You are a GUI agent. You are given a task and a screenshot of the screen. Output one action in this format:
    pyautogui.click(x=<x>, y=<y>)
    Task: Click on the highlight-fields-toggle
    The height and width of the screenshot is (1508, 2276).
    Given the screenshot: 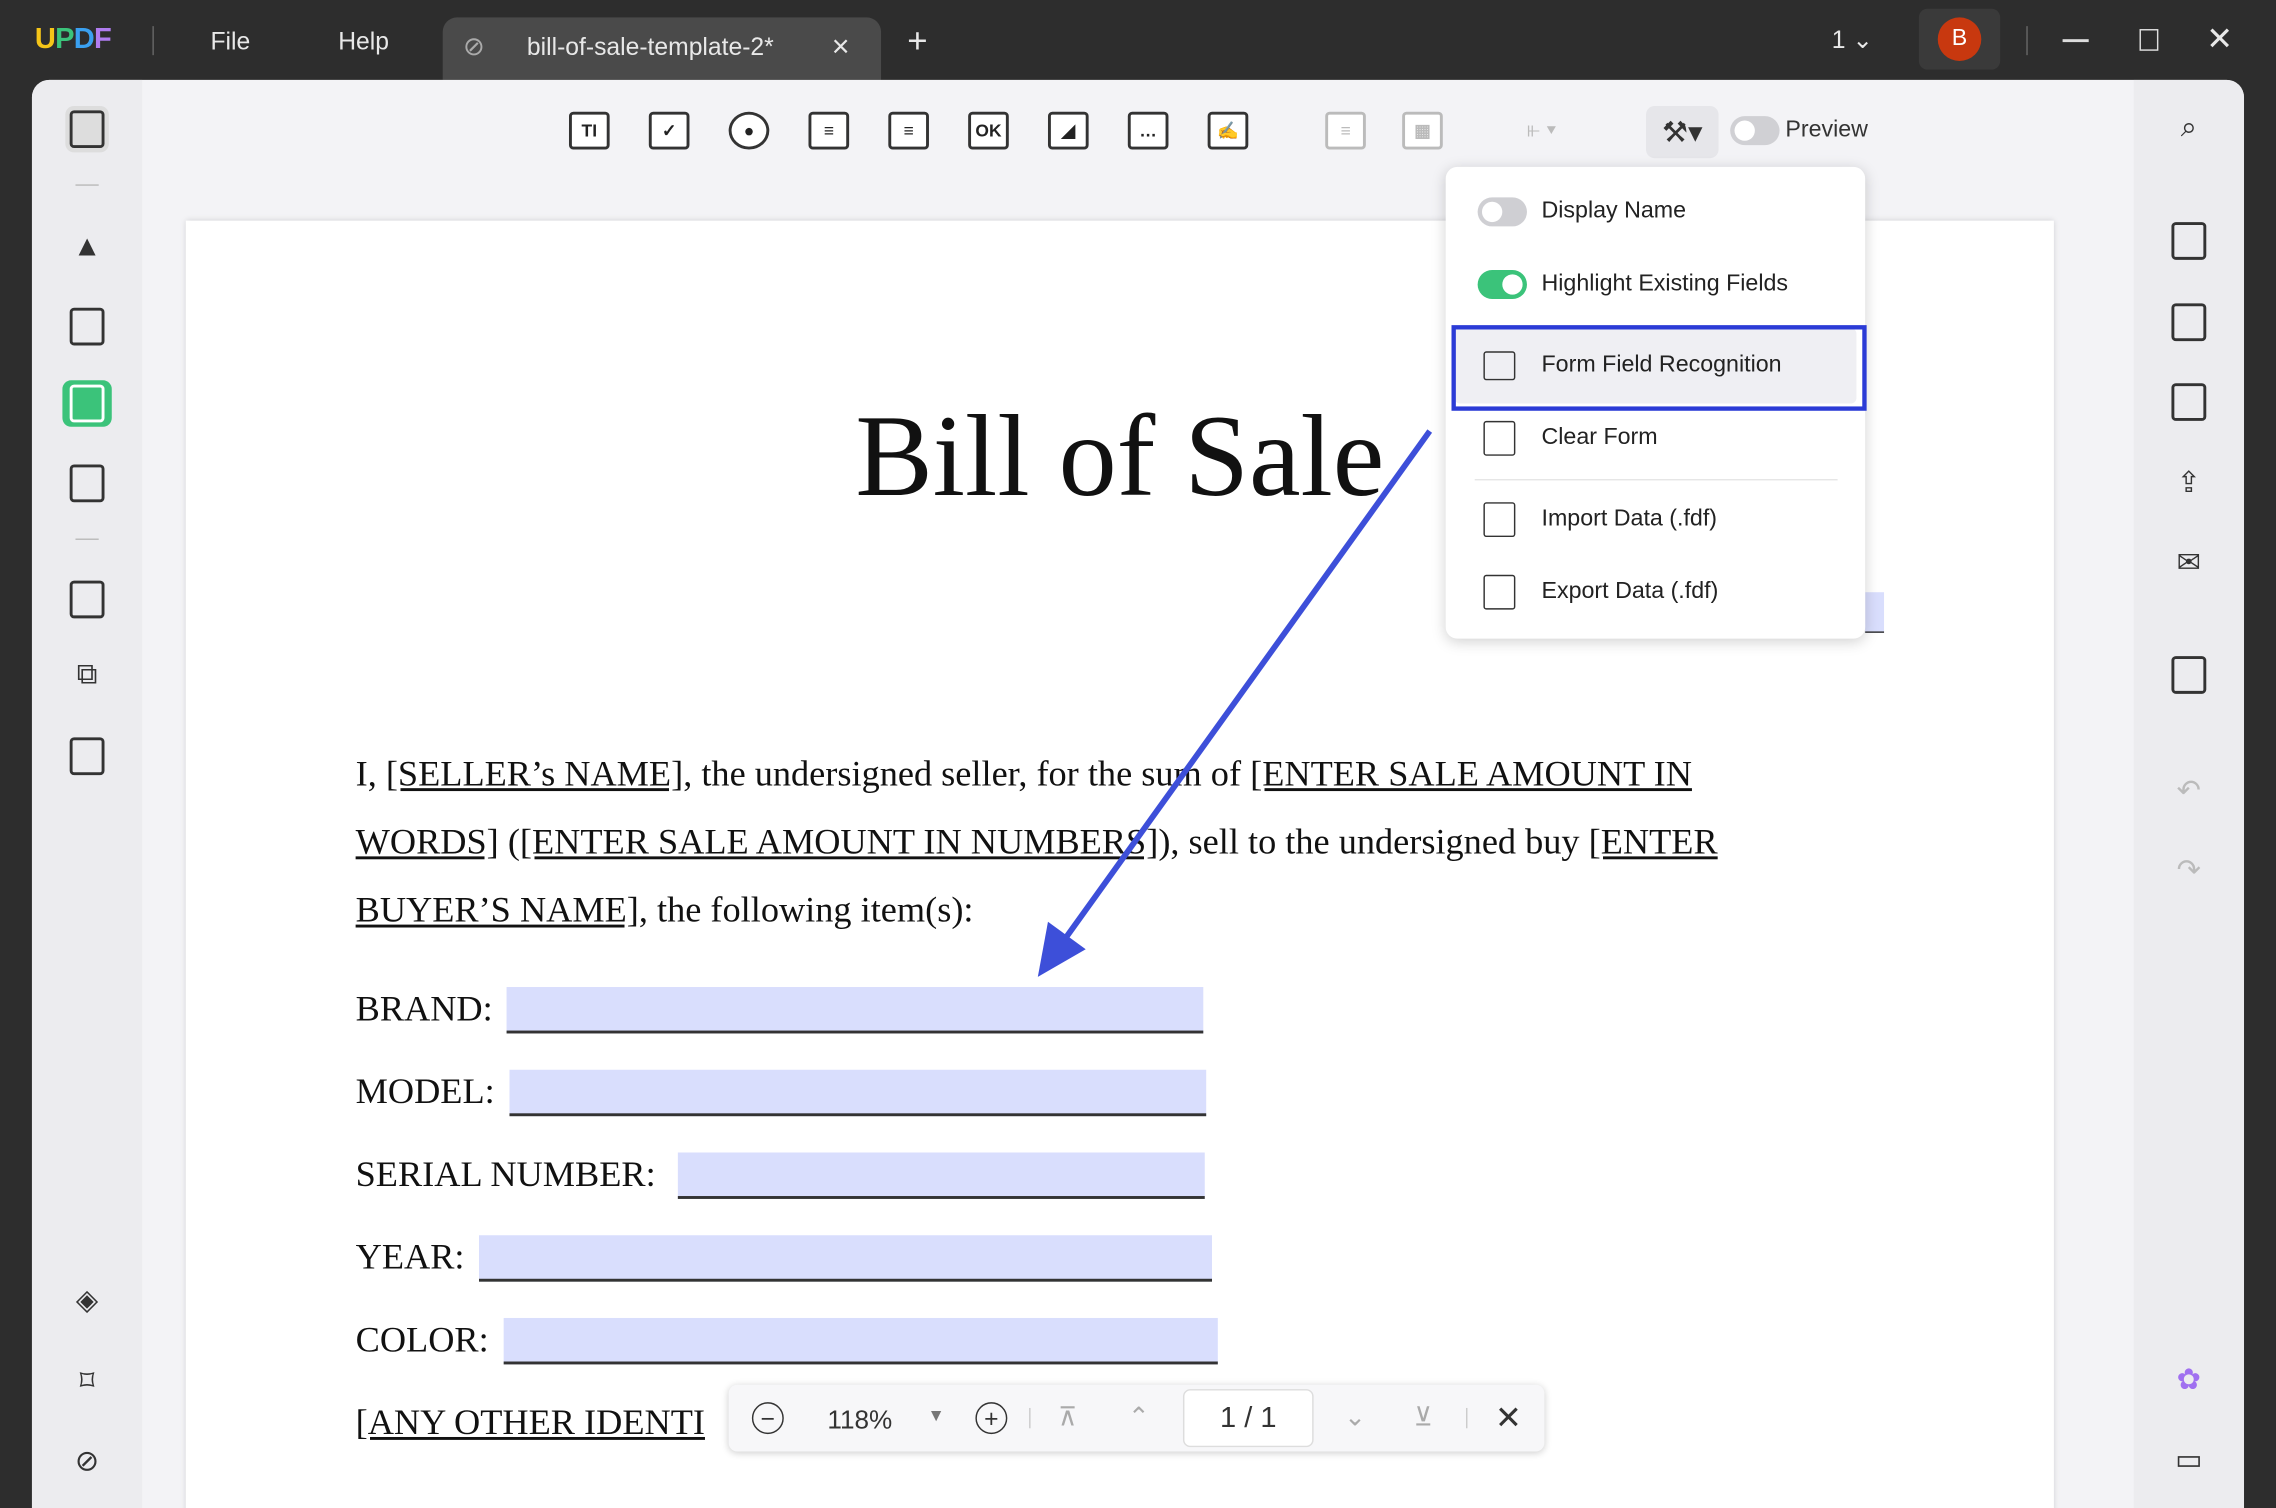 What is the action you would take?
    pyautogui.click(x=1502, y=284)
    